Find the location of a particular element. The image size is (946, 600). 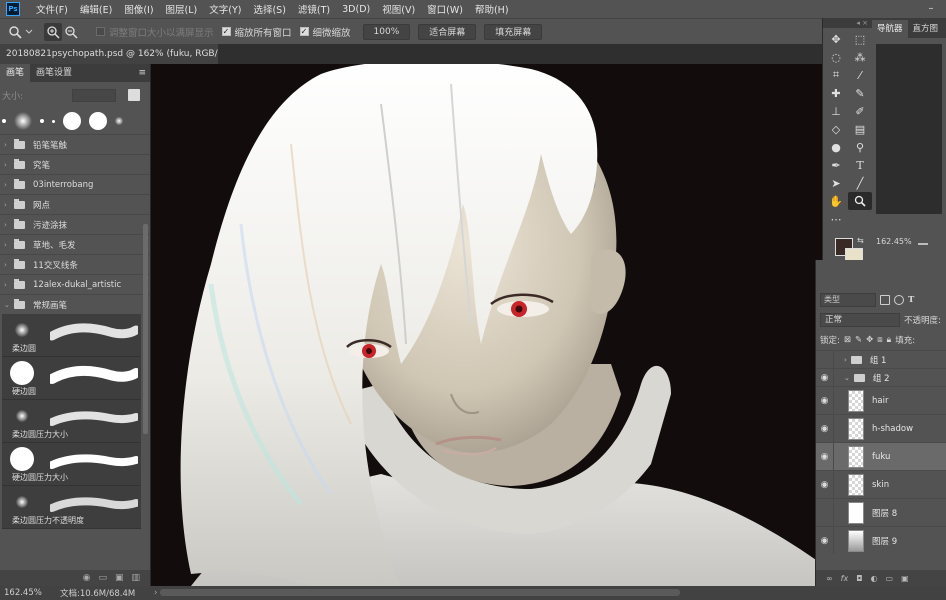

lock-position-icon: ✥ is located at coordinates (869, 340).